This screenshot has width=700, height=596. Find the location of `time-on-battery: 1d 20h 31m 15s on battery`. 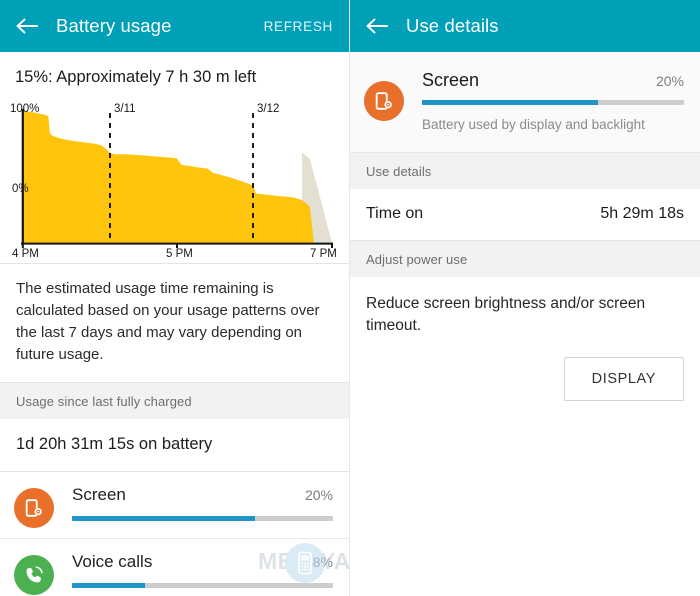

time-on-battery: 1d 20h 31m 15s on battery is located at coordinates (174, 445).